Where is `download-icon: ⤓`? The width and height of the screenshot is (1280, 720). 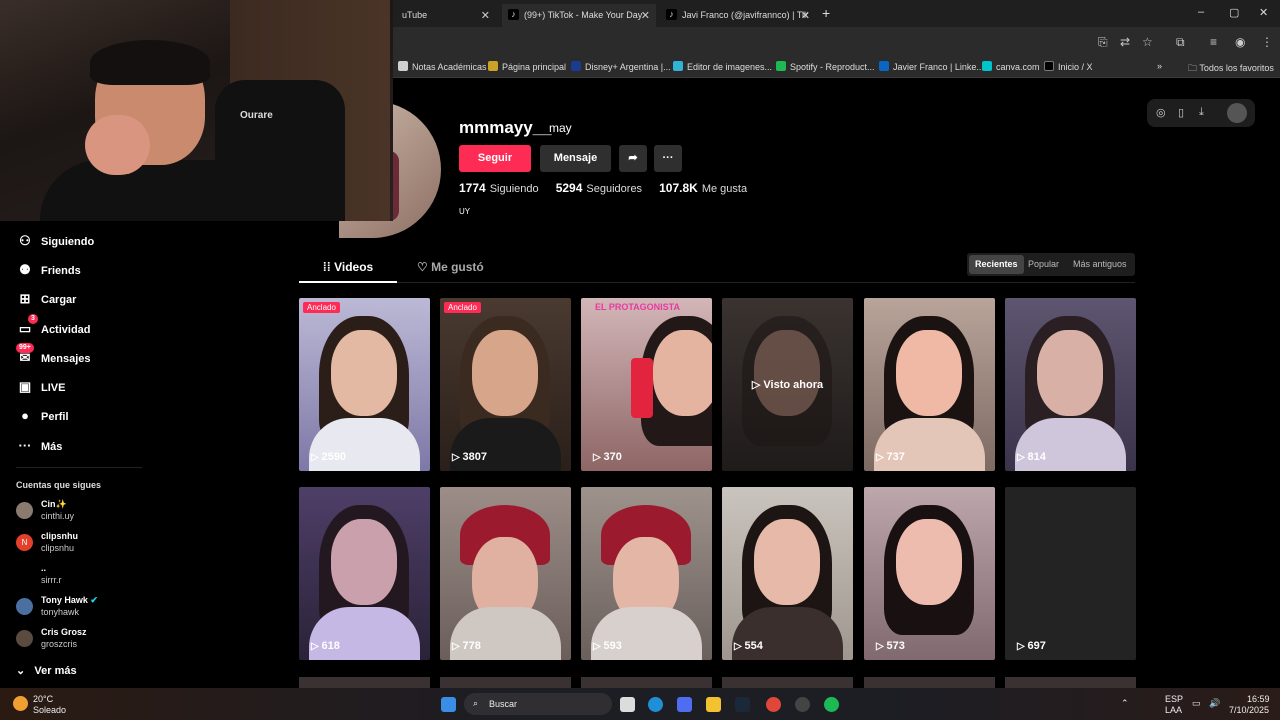 download-icon: ⤓ is located at coordinates (1201, 112).